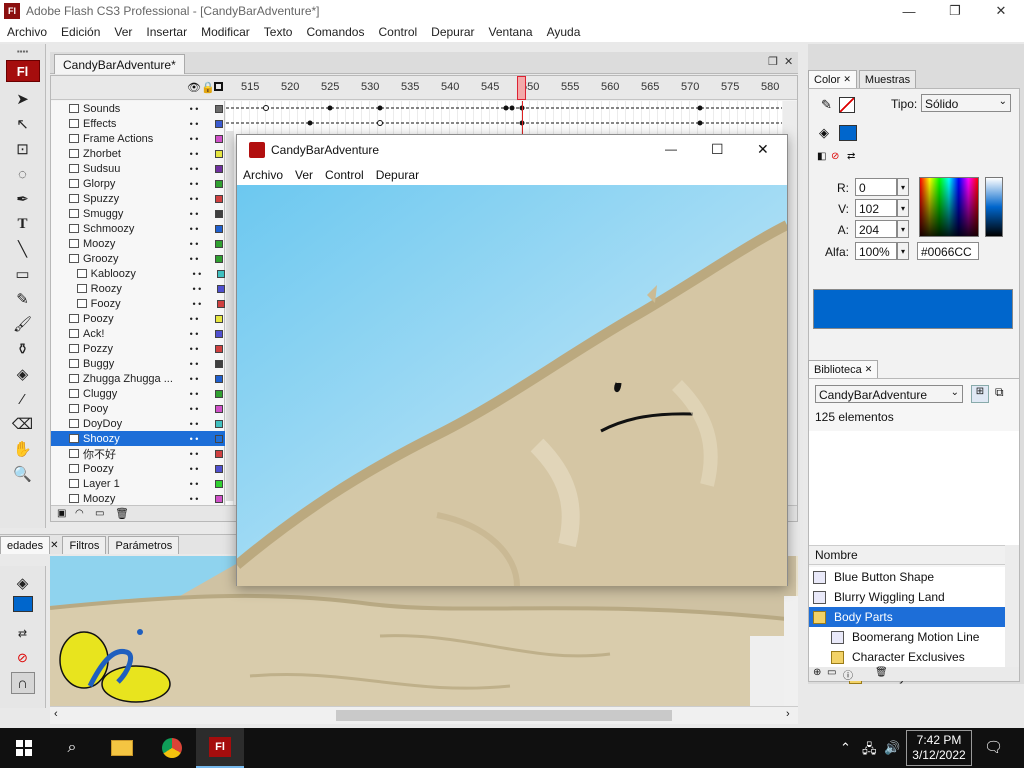  What do you see at coordinates (138, 258) in the screenshot?
I see `layer-row: Groozy • •` at bounding box center [138, 258].